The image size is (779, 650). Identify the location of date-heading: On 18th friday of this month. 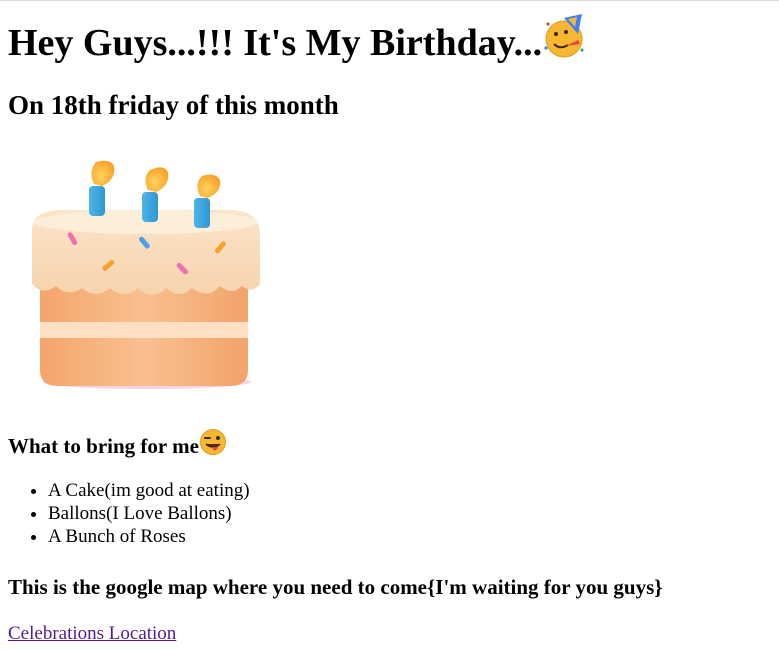
(173, 105).